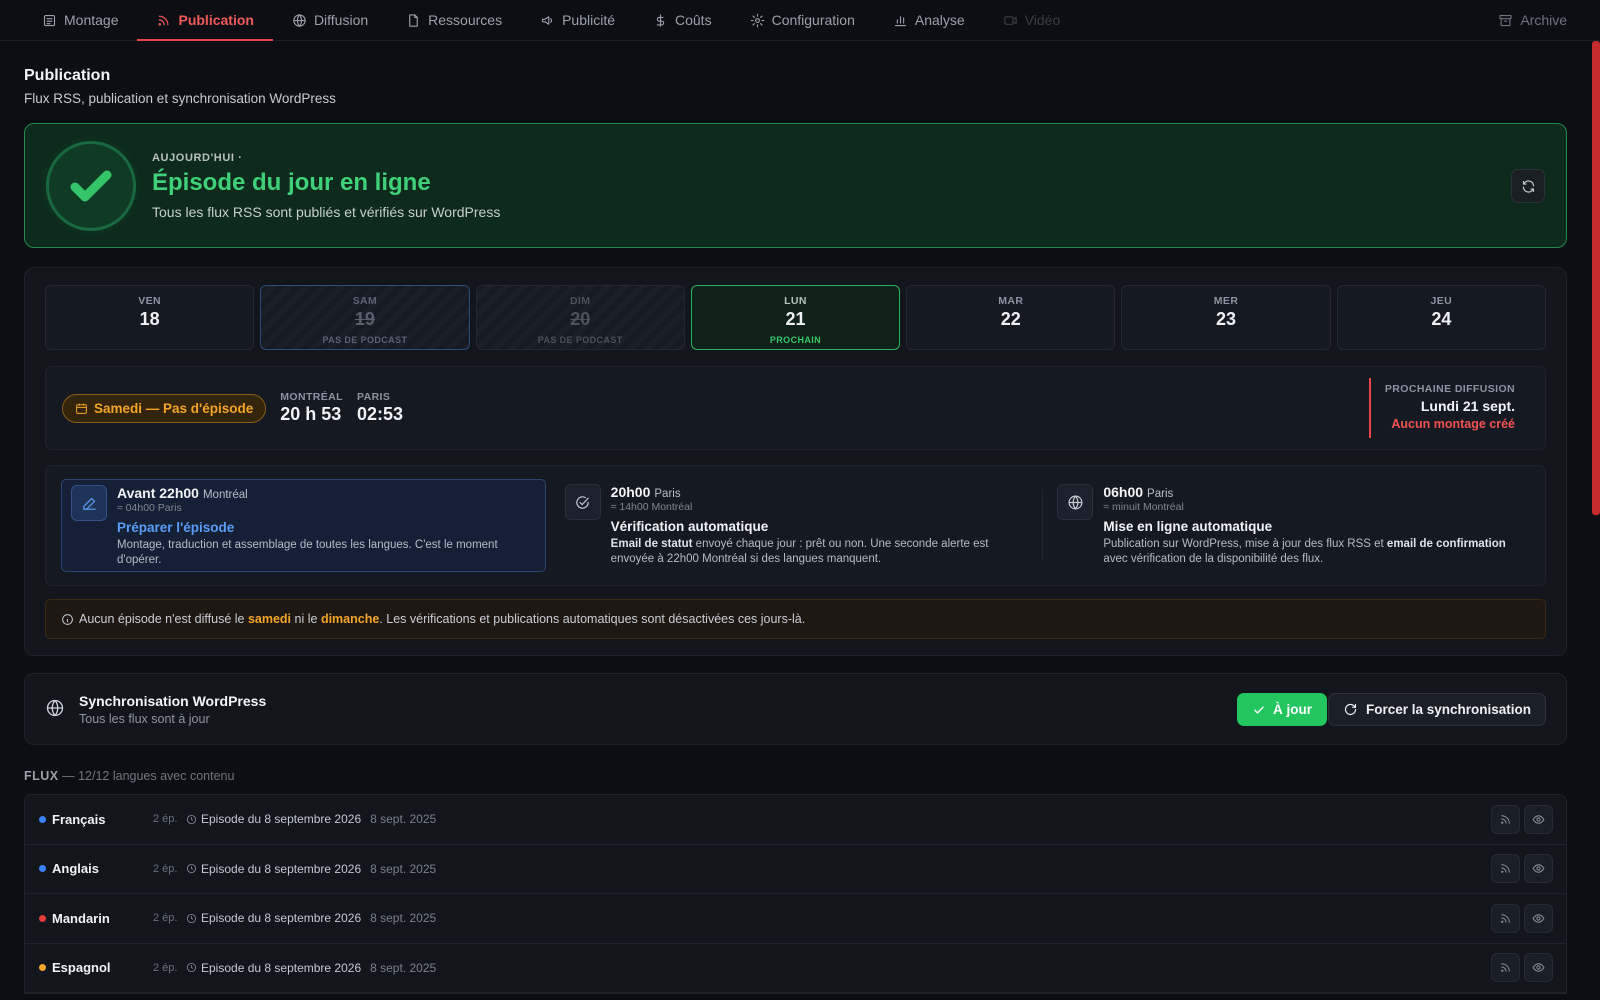 This screenshot has width=1600, height=1000. I want to click on step-icon-box, so click(1075, 502).